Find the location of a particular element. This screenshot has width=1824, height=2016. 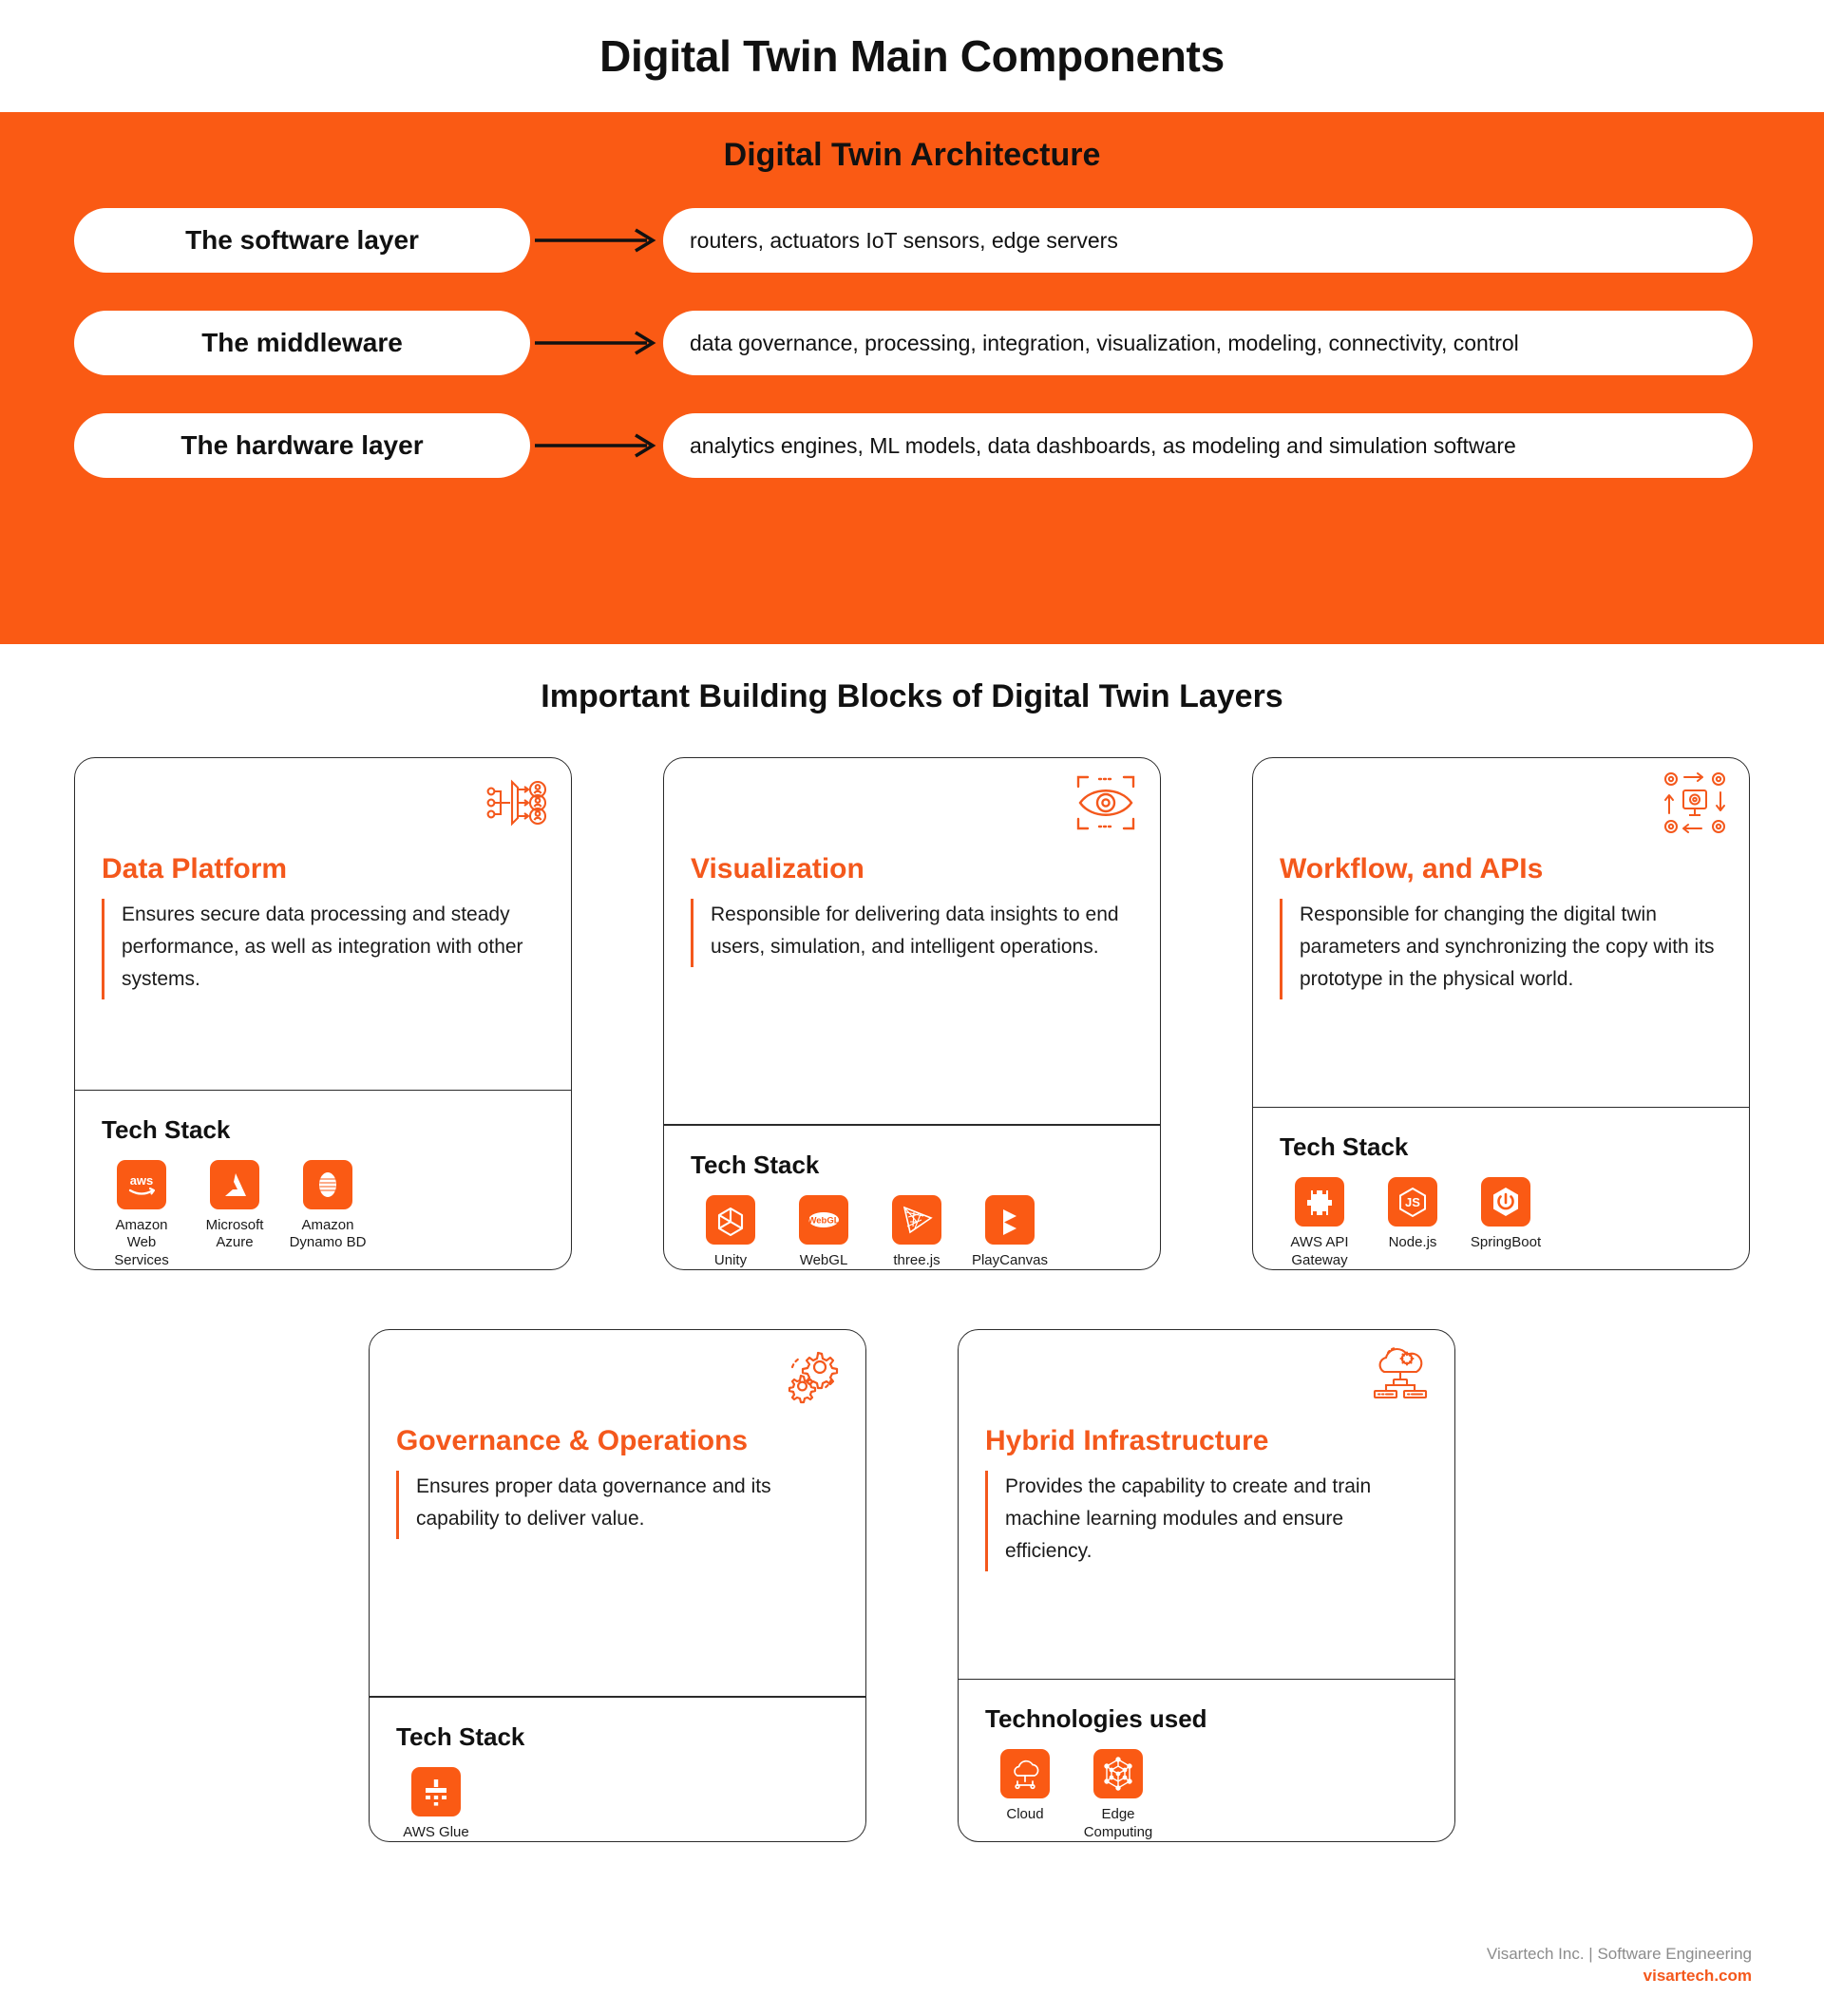

card-heading: Visualization is located at coordinates (777, 868).